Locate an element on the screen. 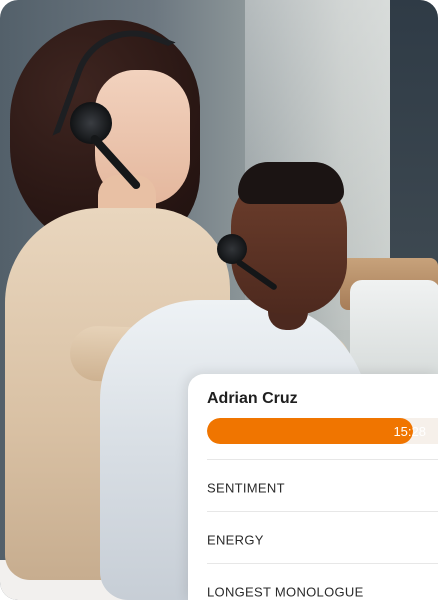 This screenshot has width=438, height=600. man-headset-earcup is located at coordinates (232, 249).